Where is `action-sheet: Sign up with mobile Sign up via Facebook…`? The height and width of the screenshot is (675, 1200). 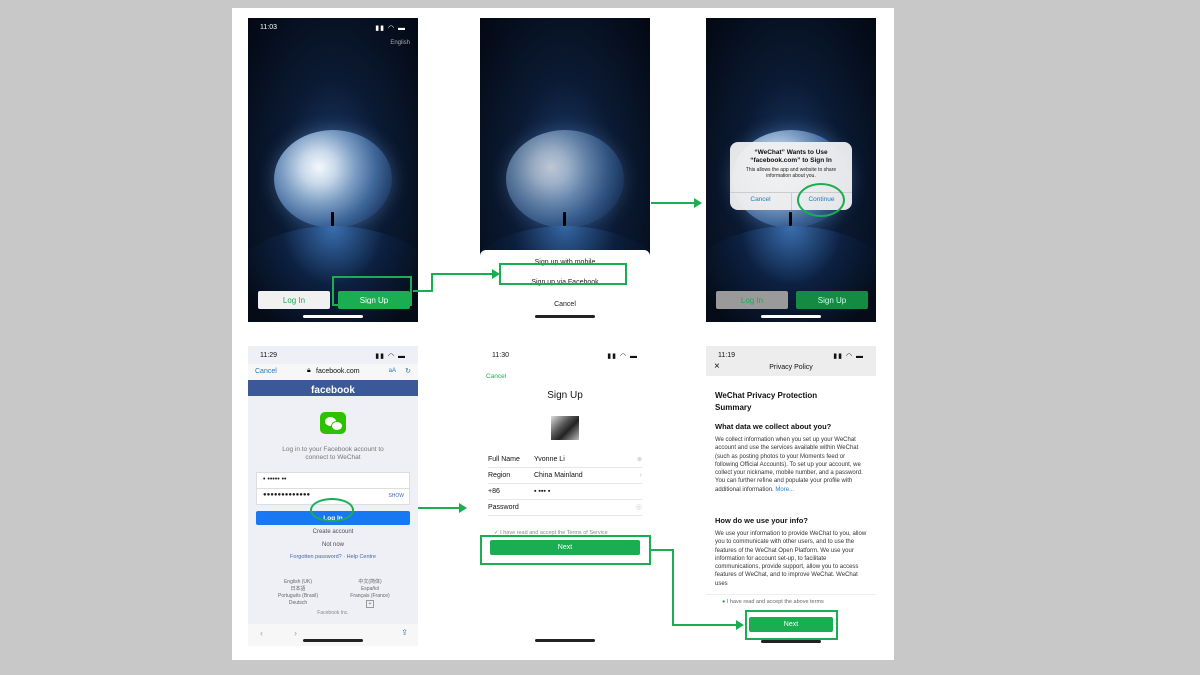
action-sheet: Sign up with mobile Sign up via Facebook… is located at coordinates (565, 286).